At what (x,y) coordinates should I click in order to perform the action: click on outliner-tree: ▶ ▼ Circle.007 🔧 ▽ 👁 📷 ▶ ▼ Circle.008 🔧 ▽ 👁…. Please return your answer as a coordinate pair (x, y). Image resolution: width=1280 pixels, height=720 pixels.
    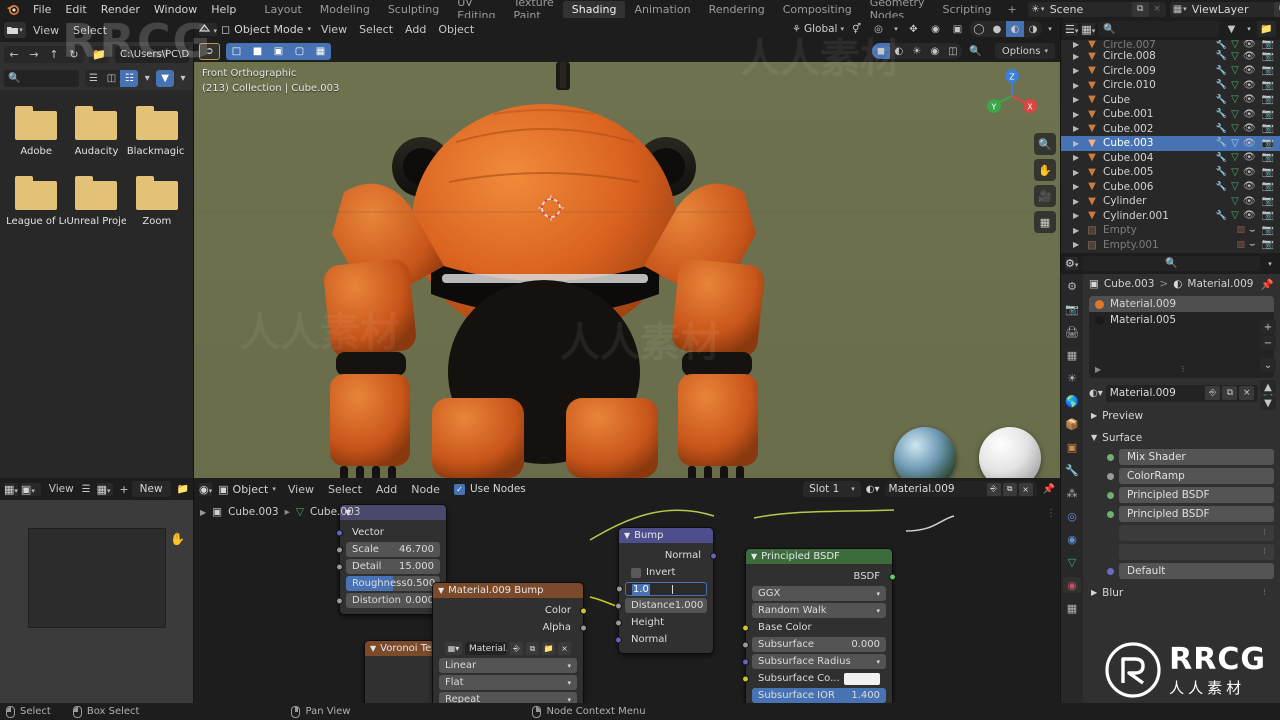
    Looking at the image, I should click on (1170, 146).